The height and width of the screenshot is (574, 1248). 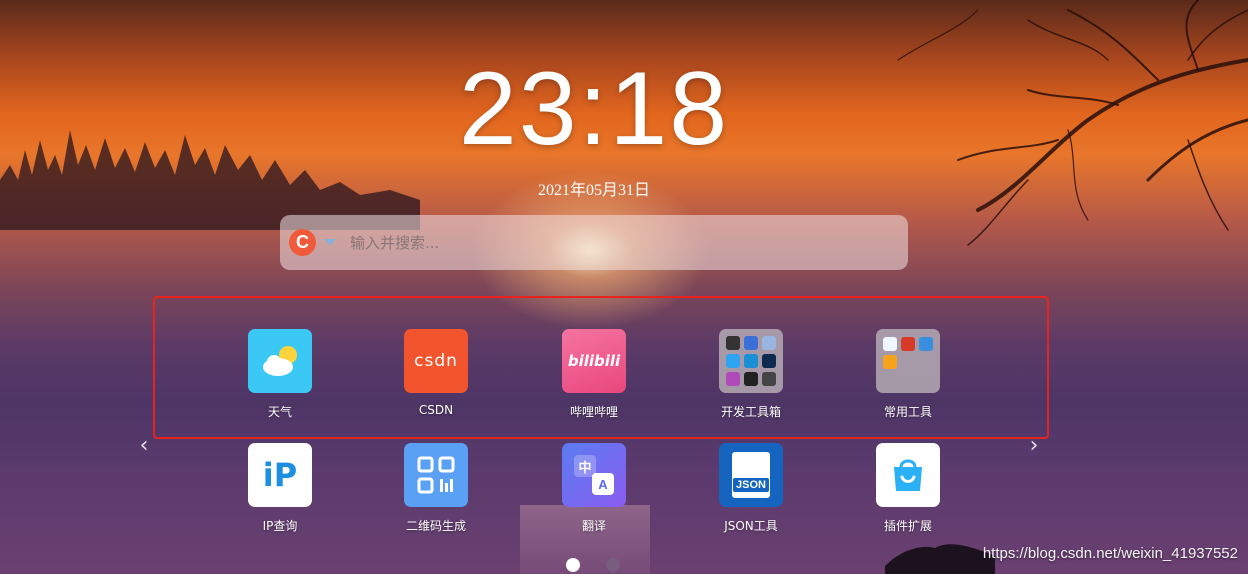 I want to click on bilibili-icon-text: bilibili, so click(x=594, y=361).